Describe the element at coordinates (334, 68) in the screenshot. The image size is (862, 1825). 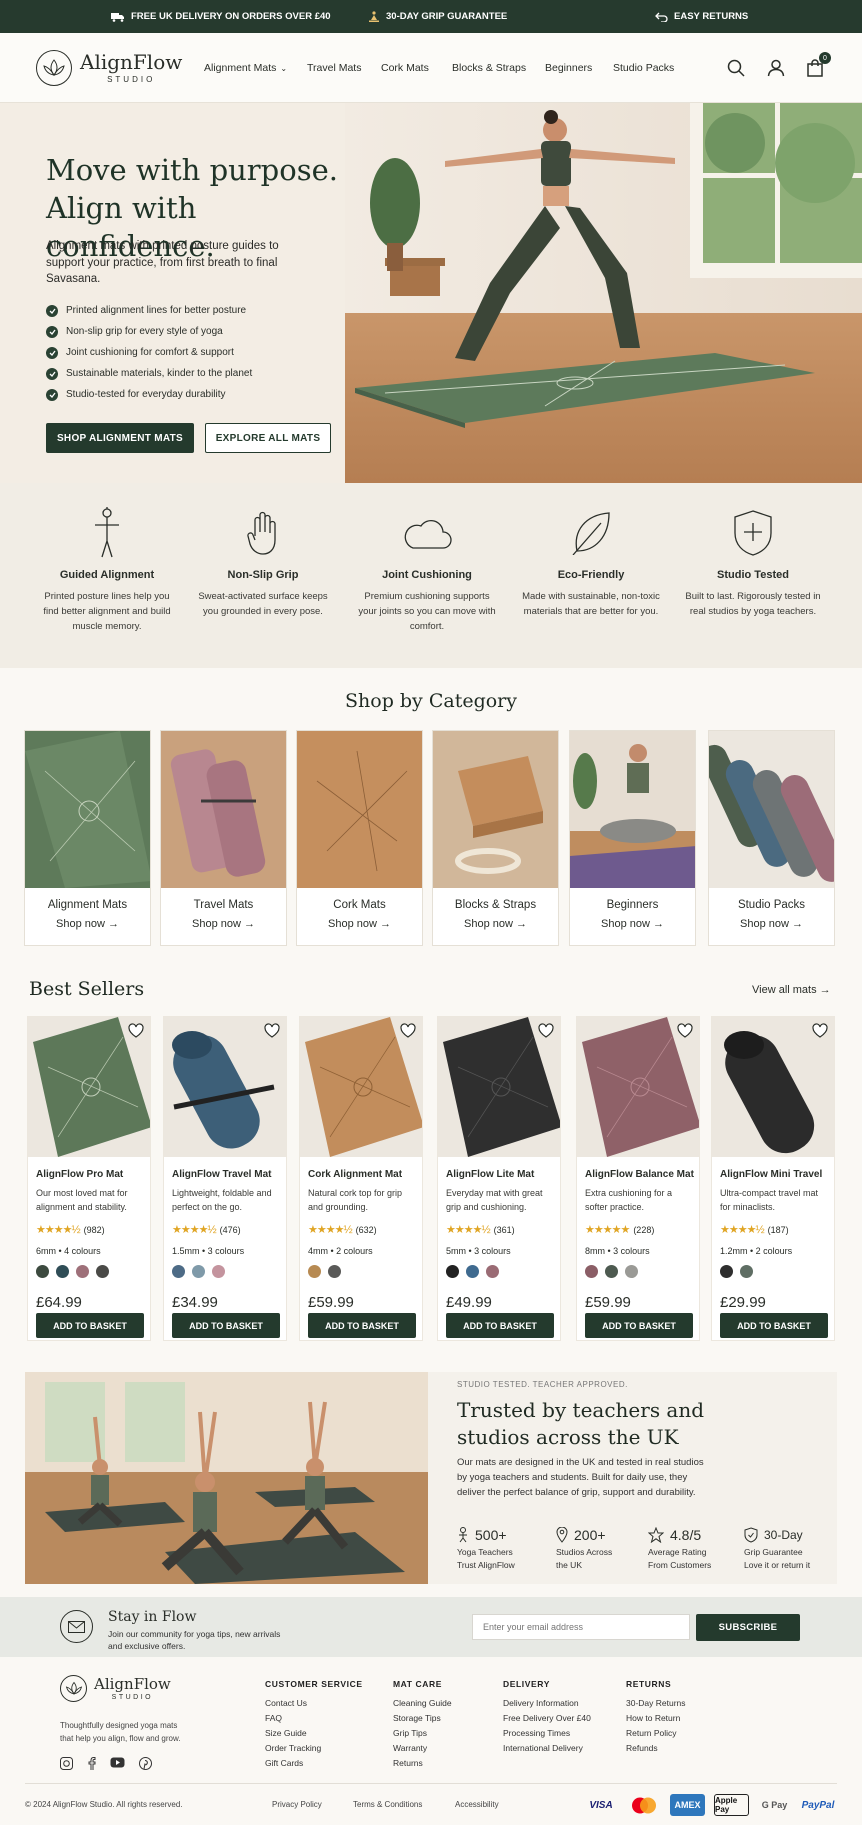
I see `nav-travel-mats: Travel Mats` at that location.